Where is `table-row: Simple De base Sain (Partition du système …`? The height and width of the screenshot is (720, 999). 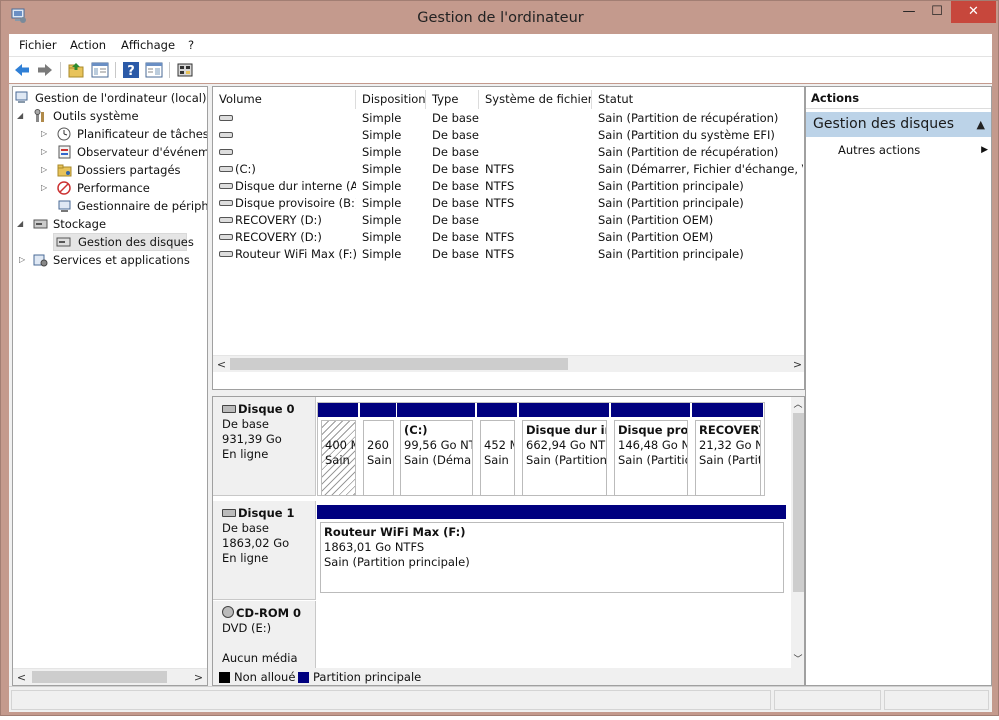
table-row: Simple De base Sain (Partition du système … is located at coordinates (508, 135).